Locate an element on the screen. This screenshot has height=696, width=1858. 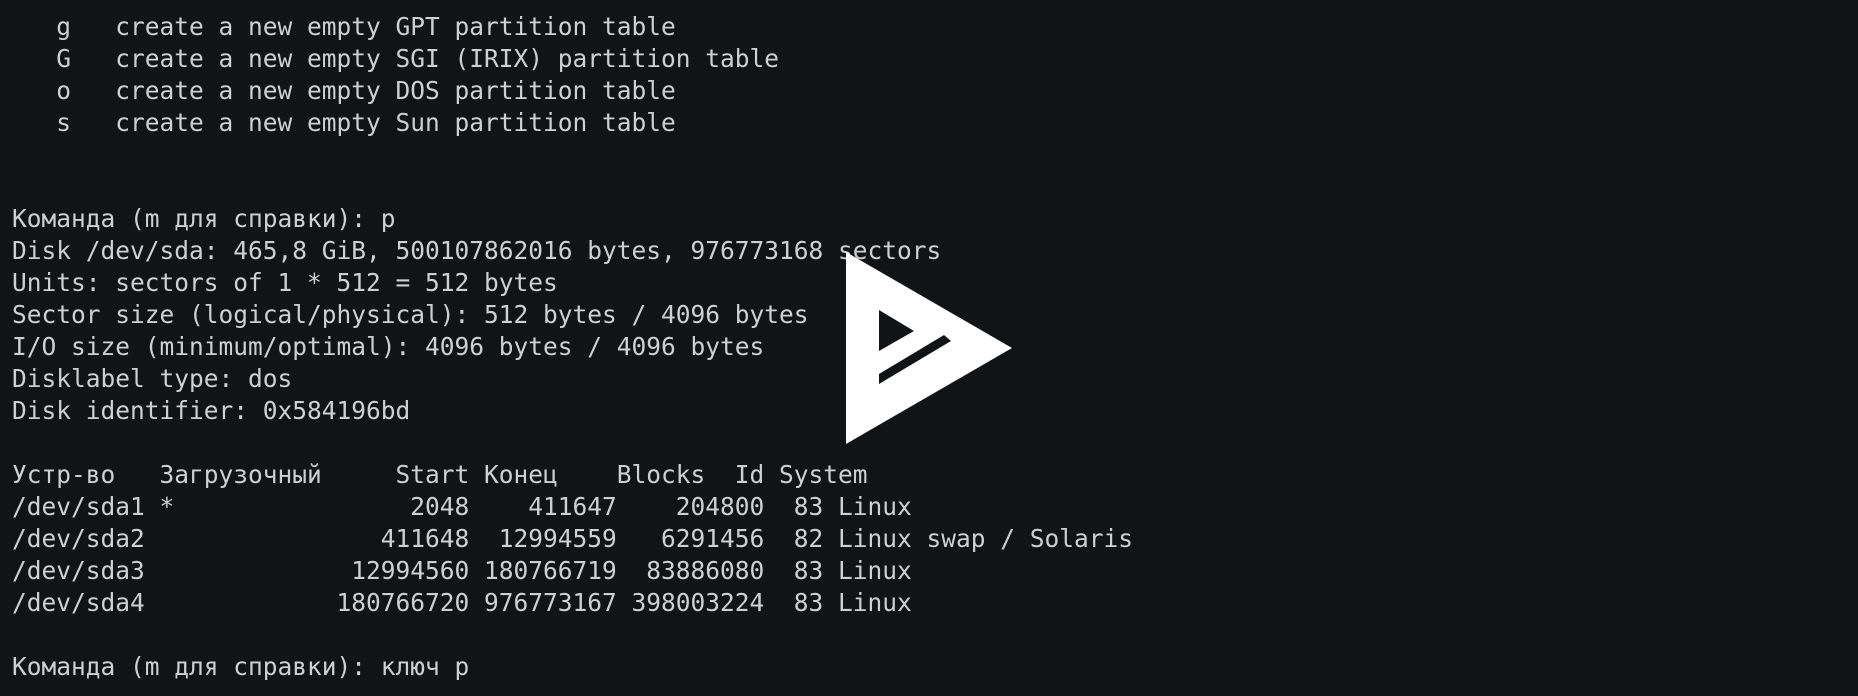
terminal-line: g create a new empty GPT partition table is located at coordinates (344, 26).